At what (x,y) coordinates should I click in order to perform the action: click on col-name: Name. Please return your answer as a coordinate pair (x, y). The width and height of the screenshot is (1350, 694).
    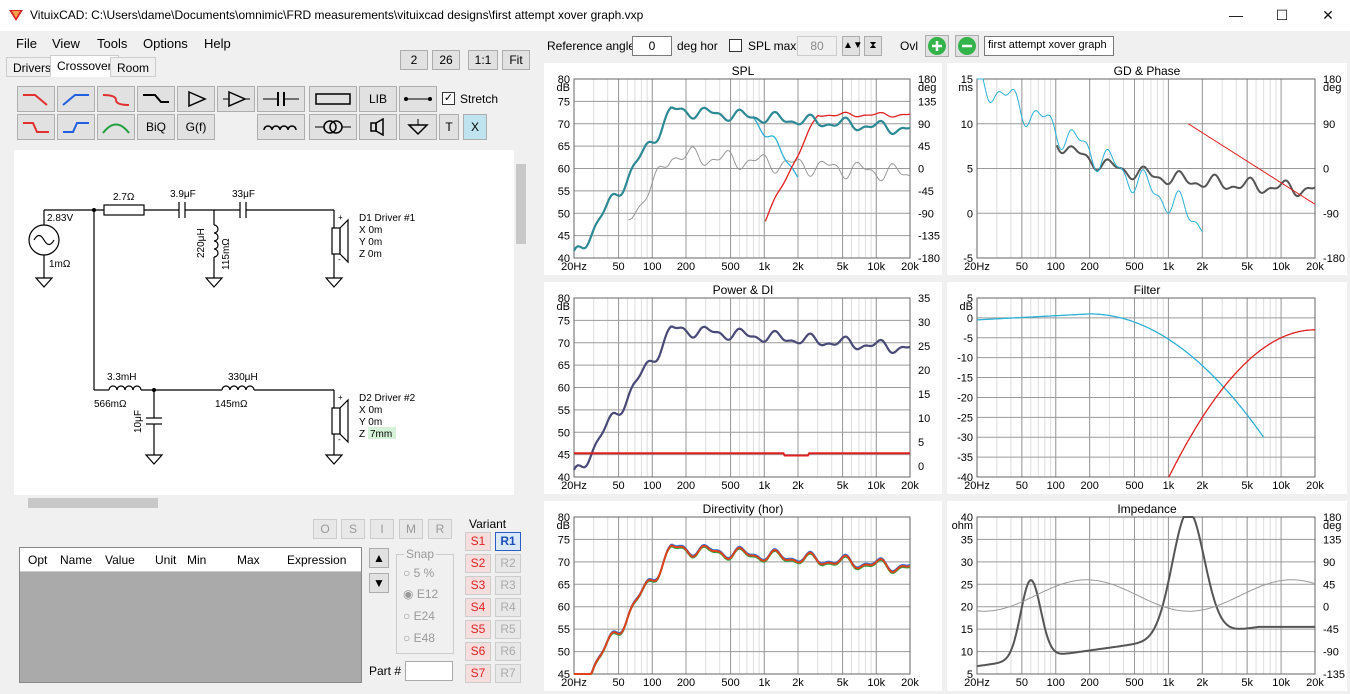
    Looking at the image, I should click on (76, 560).